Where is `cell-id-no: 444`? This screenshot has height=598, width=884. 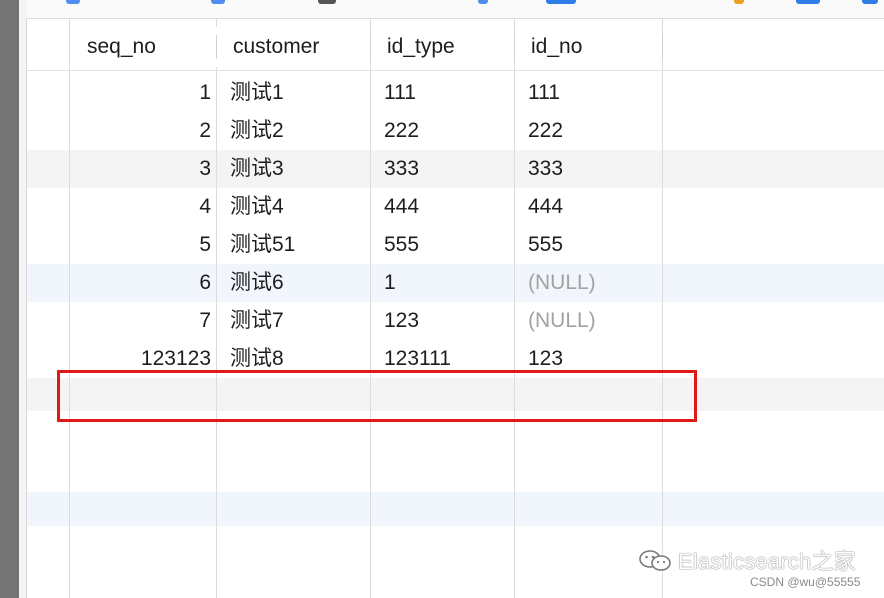 cell-id-no: 444 is located at coordinates (597, 207).